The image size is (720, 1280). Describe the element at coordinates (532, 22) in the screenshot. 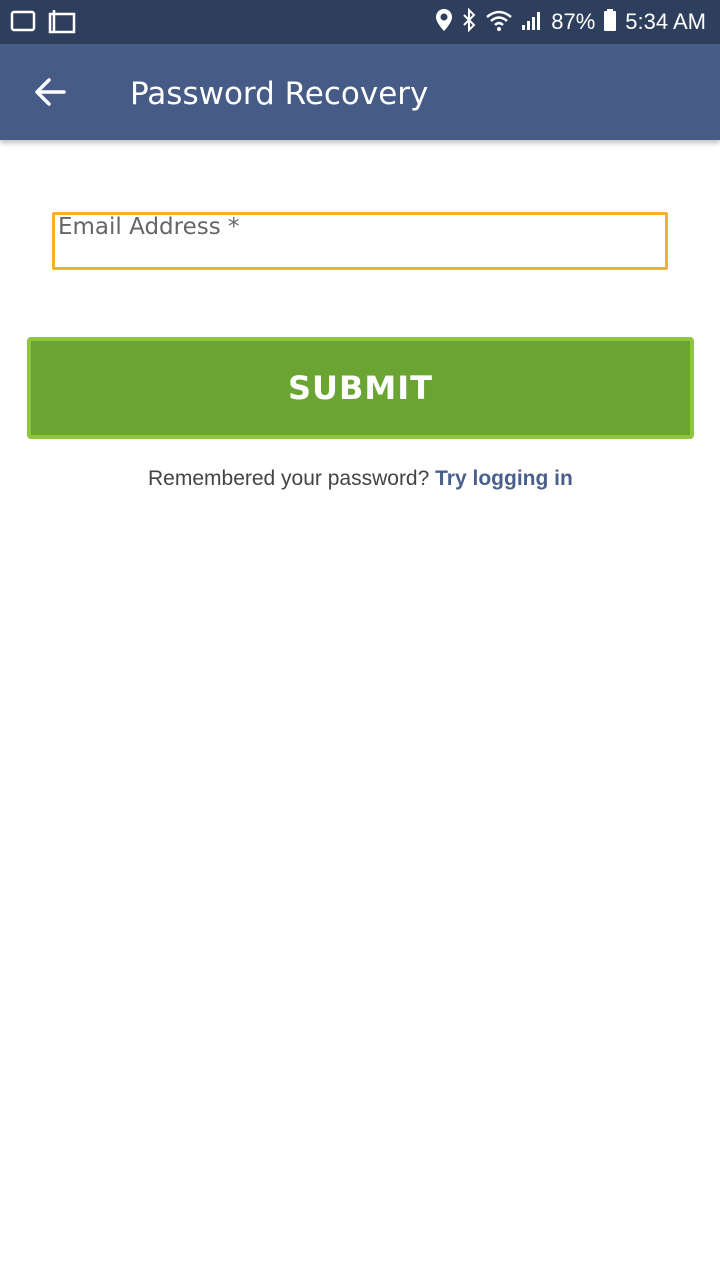

I see `signal-icon` at that location.